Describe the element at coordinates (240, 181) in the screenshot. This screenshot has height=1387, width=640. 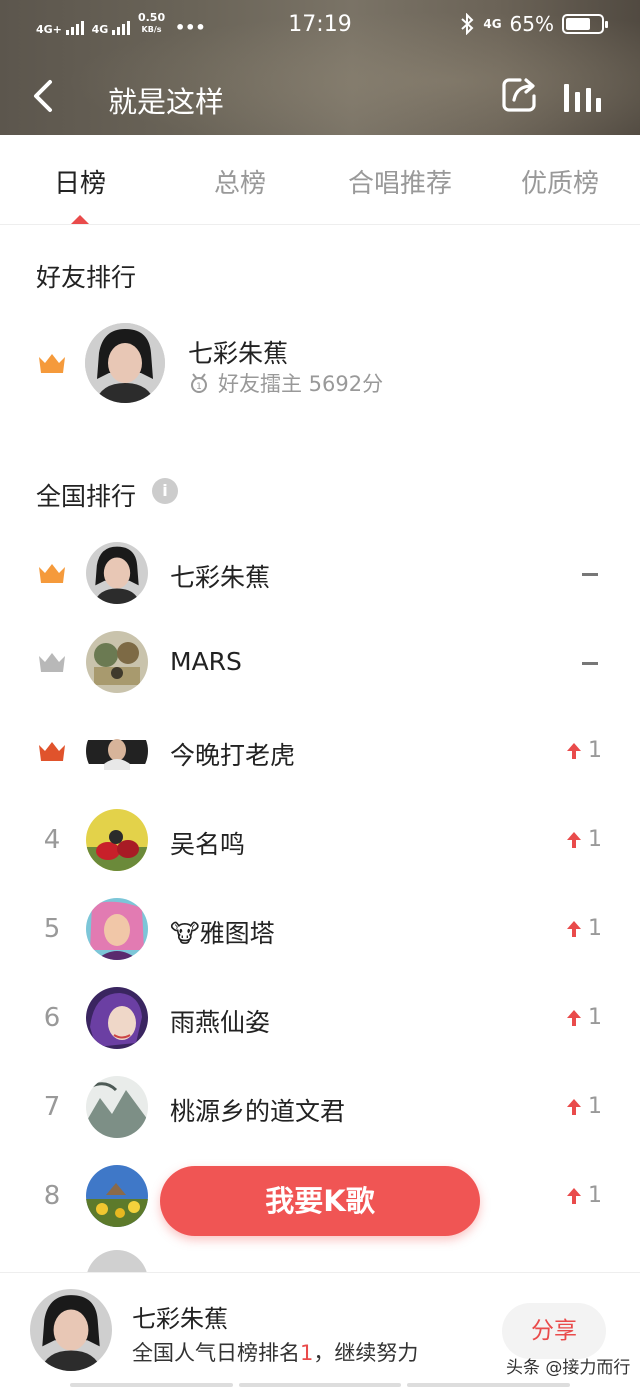
I see `tab-overall: 总榜` at that location.